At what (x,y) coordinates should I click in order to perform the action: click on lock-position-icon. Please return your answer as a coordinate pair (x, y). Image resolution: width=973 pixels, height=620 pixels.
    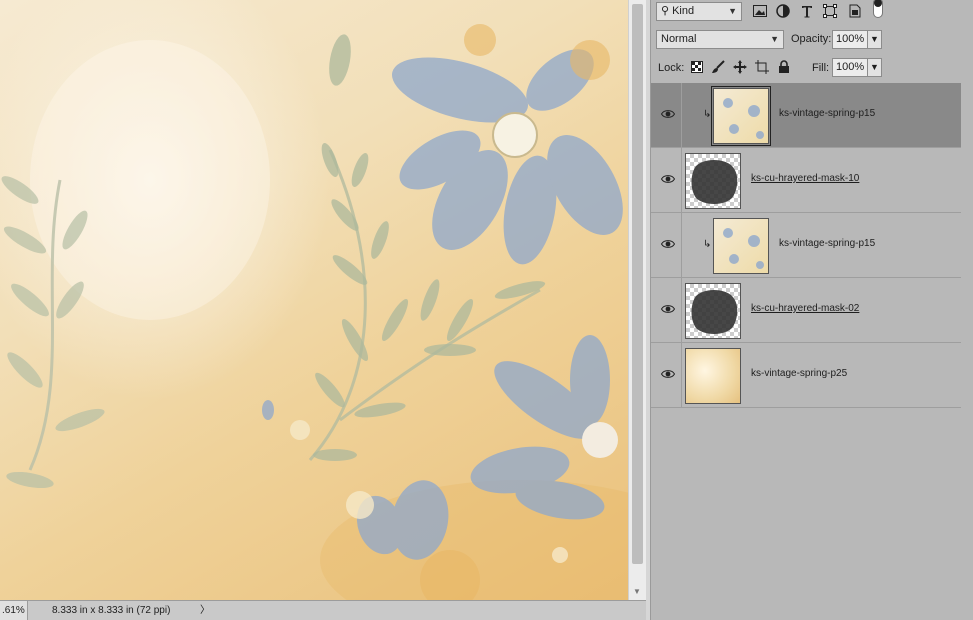
    Looking at the image, I should click on (740, 67).